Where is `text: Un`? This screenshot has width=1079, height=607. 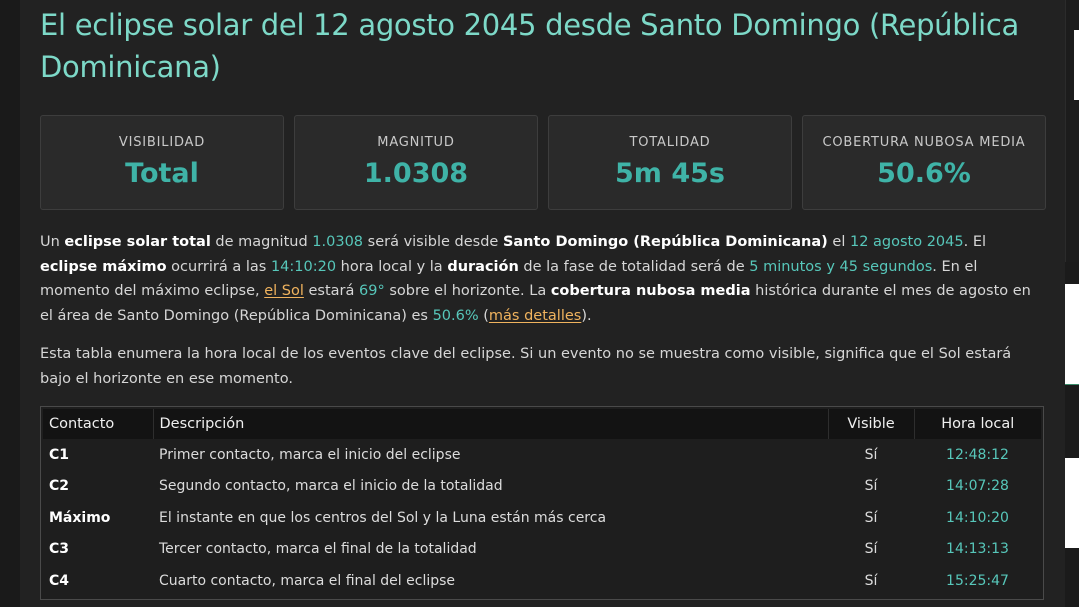 text: Un is located at coordinates (52, 242).